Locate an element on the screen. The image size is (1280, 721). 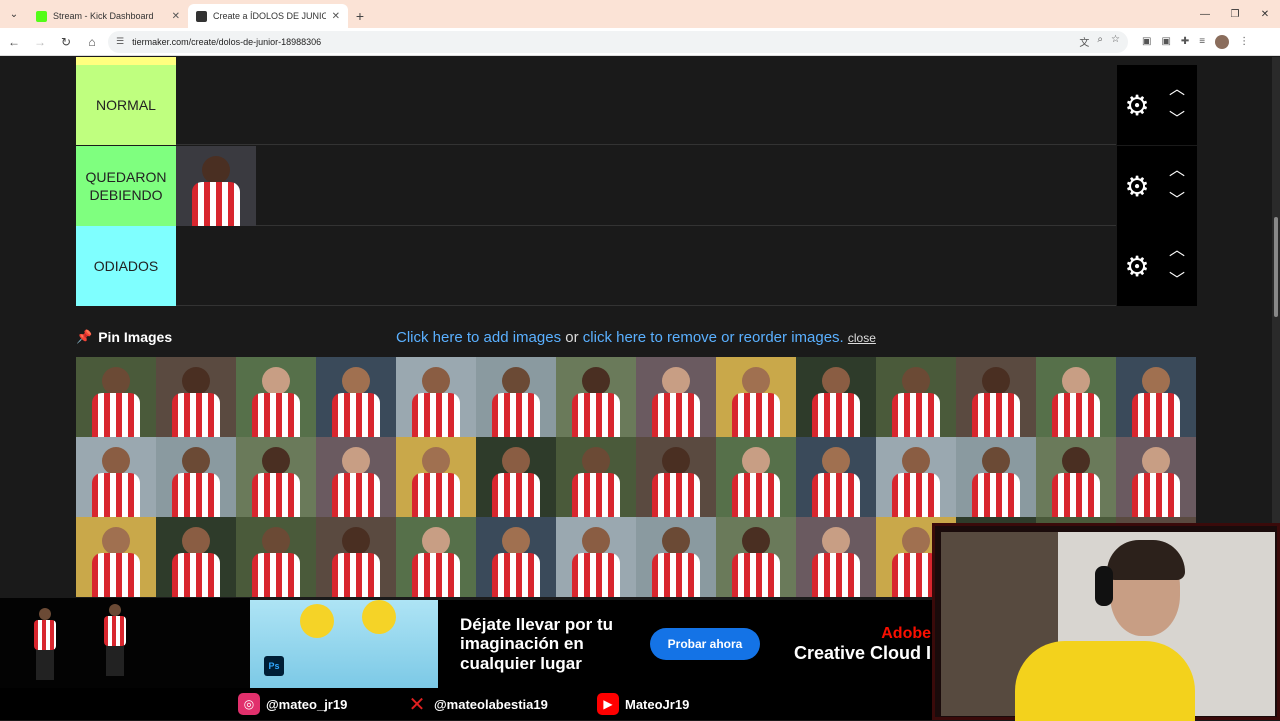
bookmark-star-icon: ☆ is located at coordinates (1115, 41).